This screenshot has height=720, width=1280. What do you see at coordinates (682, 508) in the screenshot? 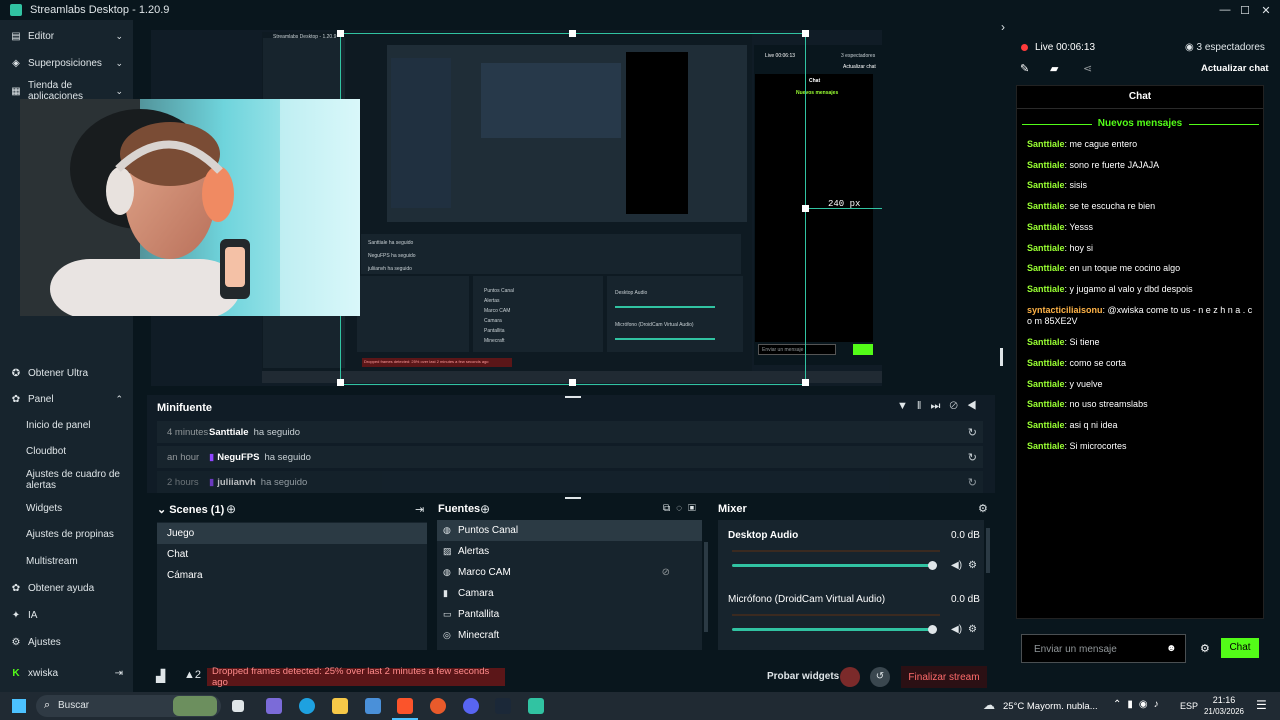
I see `hide-icon: ◌` at bounding box center [682, 508].